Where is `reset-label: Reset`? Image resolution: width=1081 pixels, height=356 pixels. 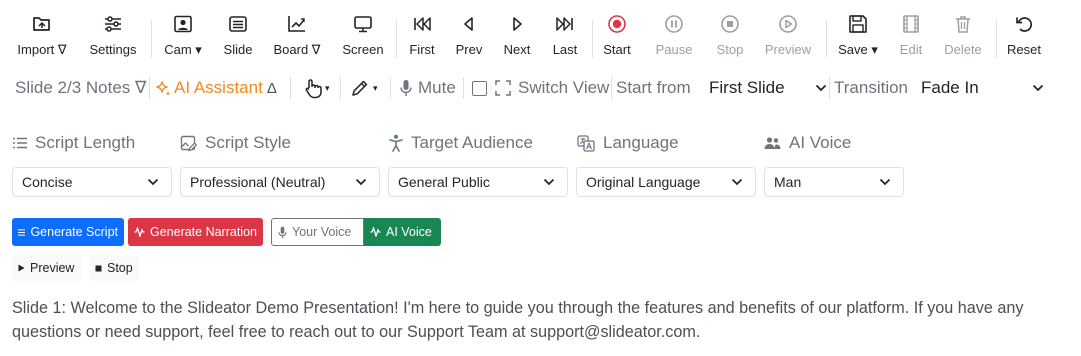
reset-label: Reset is located at coordinates (1024, 49).